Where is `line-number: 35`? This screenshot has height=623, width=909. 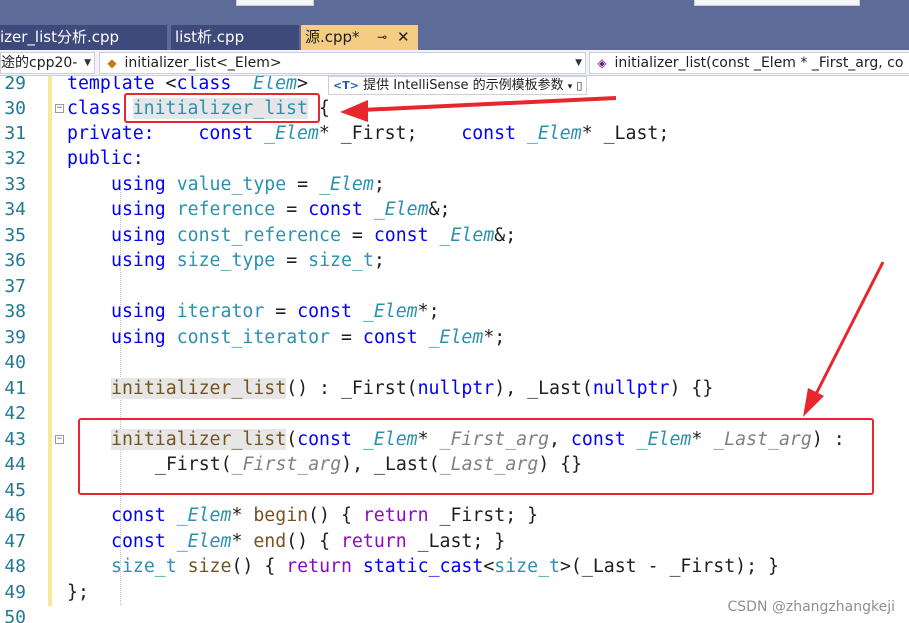 line-number: 35 is located at coordinates (15, 235).